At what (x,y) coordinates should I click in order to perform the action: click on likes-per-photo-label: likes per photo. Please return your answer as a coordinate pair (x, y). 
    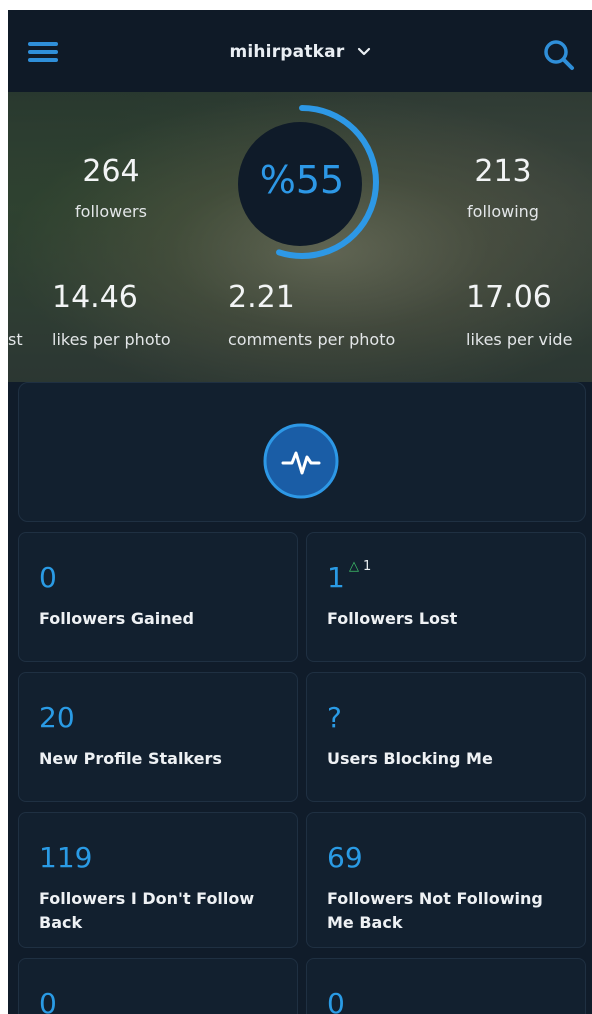
    Looking at the image, I should click on (111, 339).